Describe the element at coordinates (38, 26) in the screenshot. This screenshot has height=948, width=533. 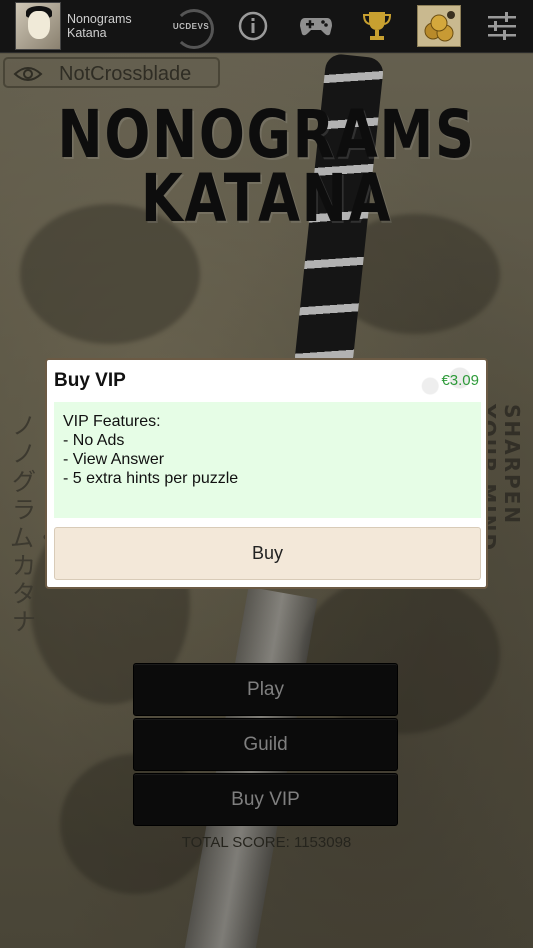
I see `app-logo-icon` at that location.